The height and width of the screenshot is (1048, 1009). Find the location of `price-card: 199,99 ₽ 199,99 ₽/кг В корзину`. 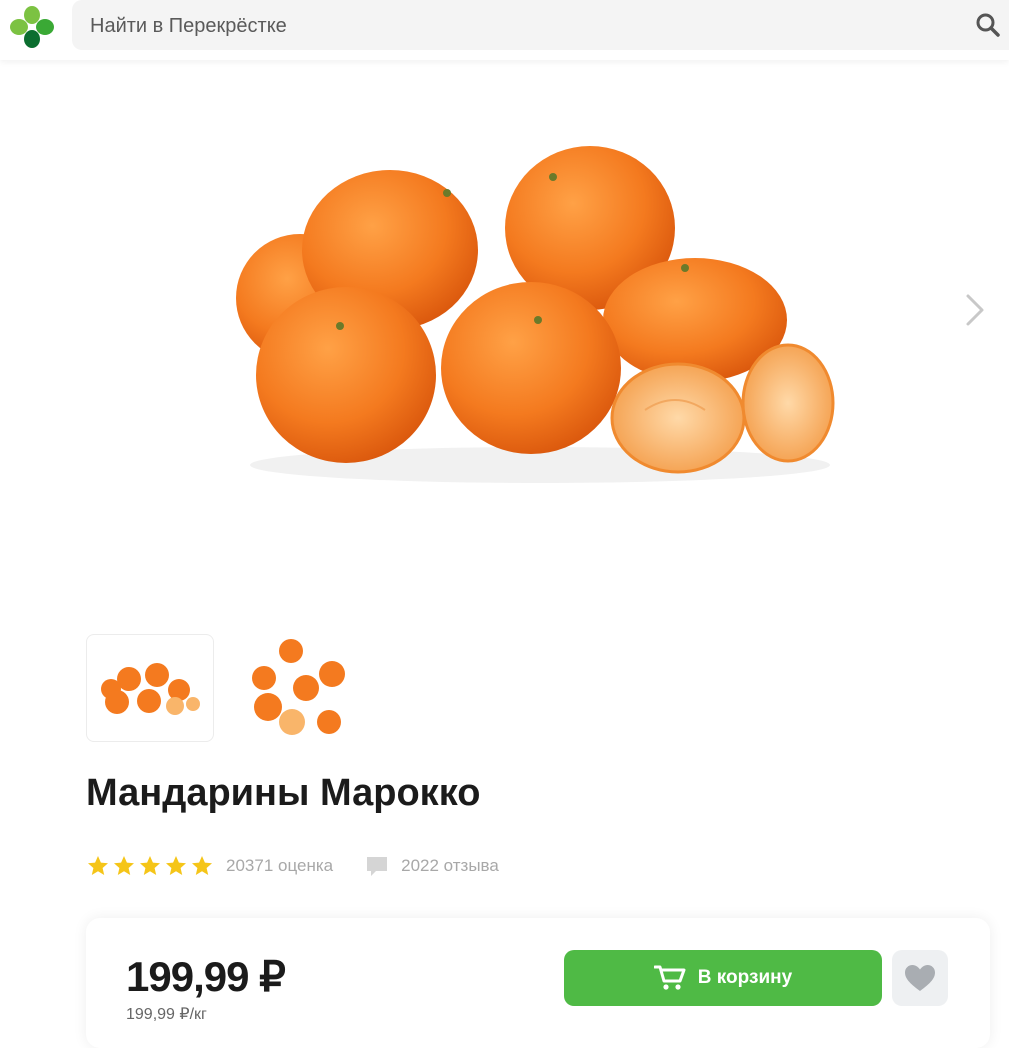

price-card: 199,99 ₽ 199,99 ₽/кг В корзину is located at coordinates (538, 983).